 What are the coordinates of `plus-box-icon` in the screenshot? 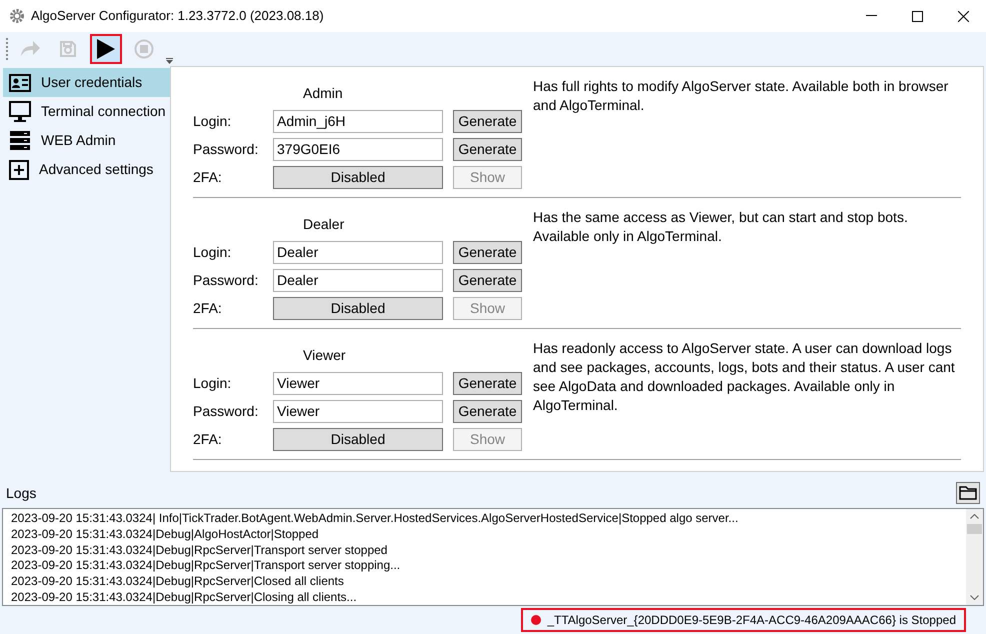 It's located at (19, 170).